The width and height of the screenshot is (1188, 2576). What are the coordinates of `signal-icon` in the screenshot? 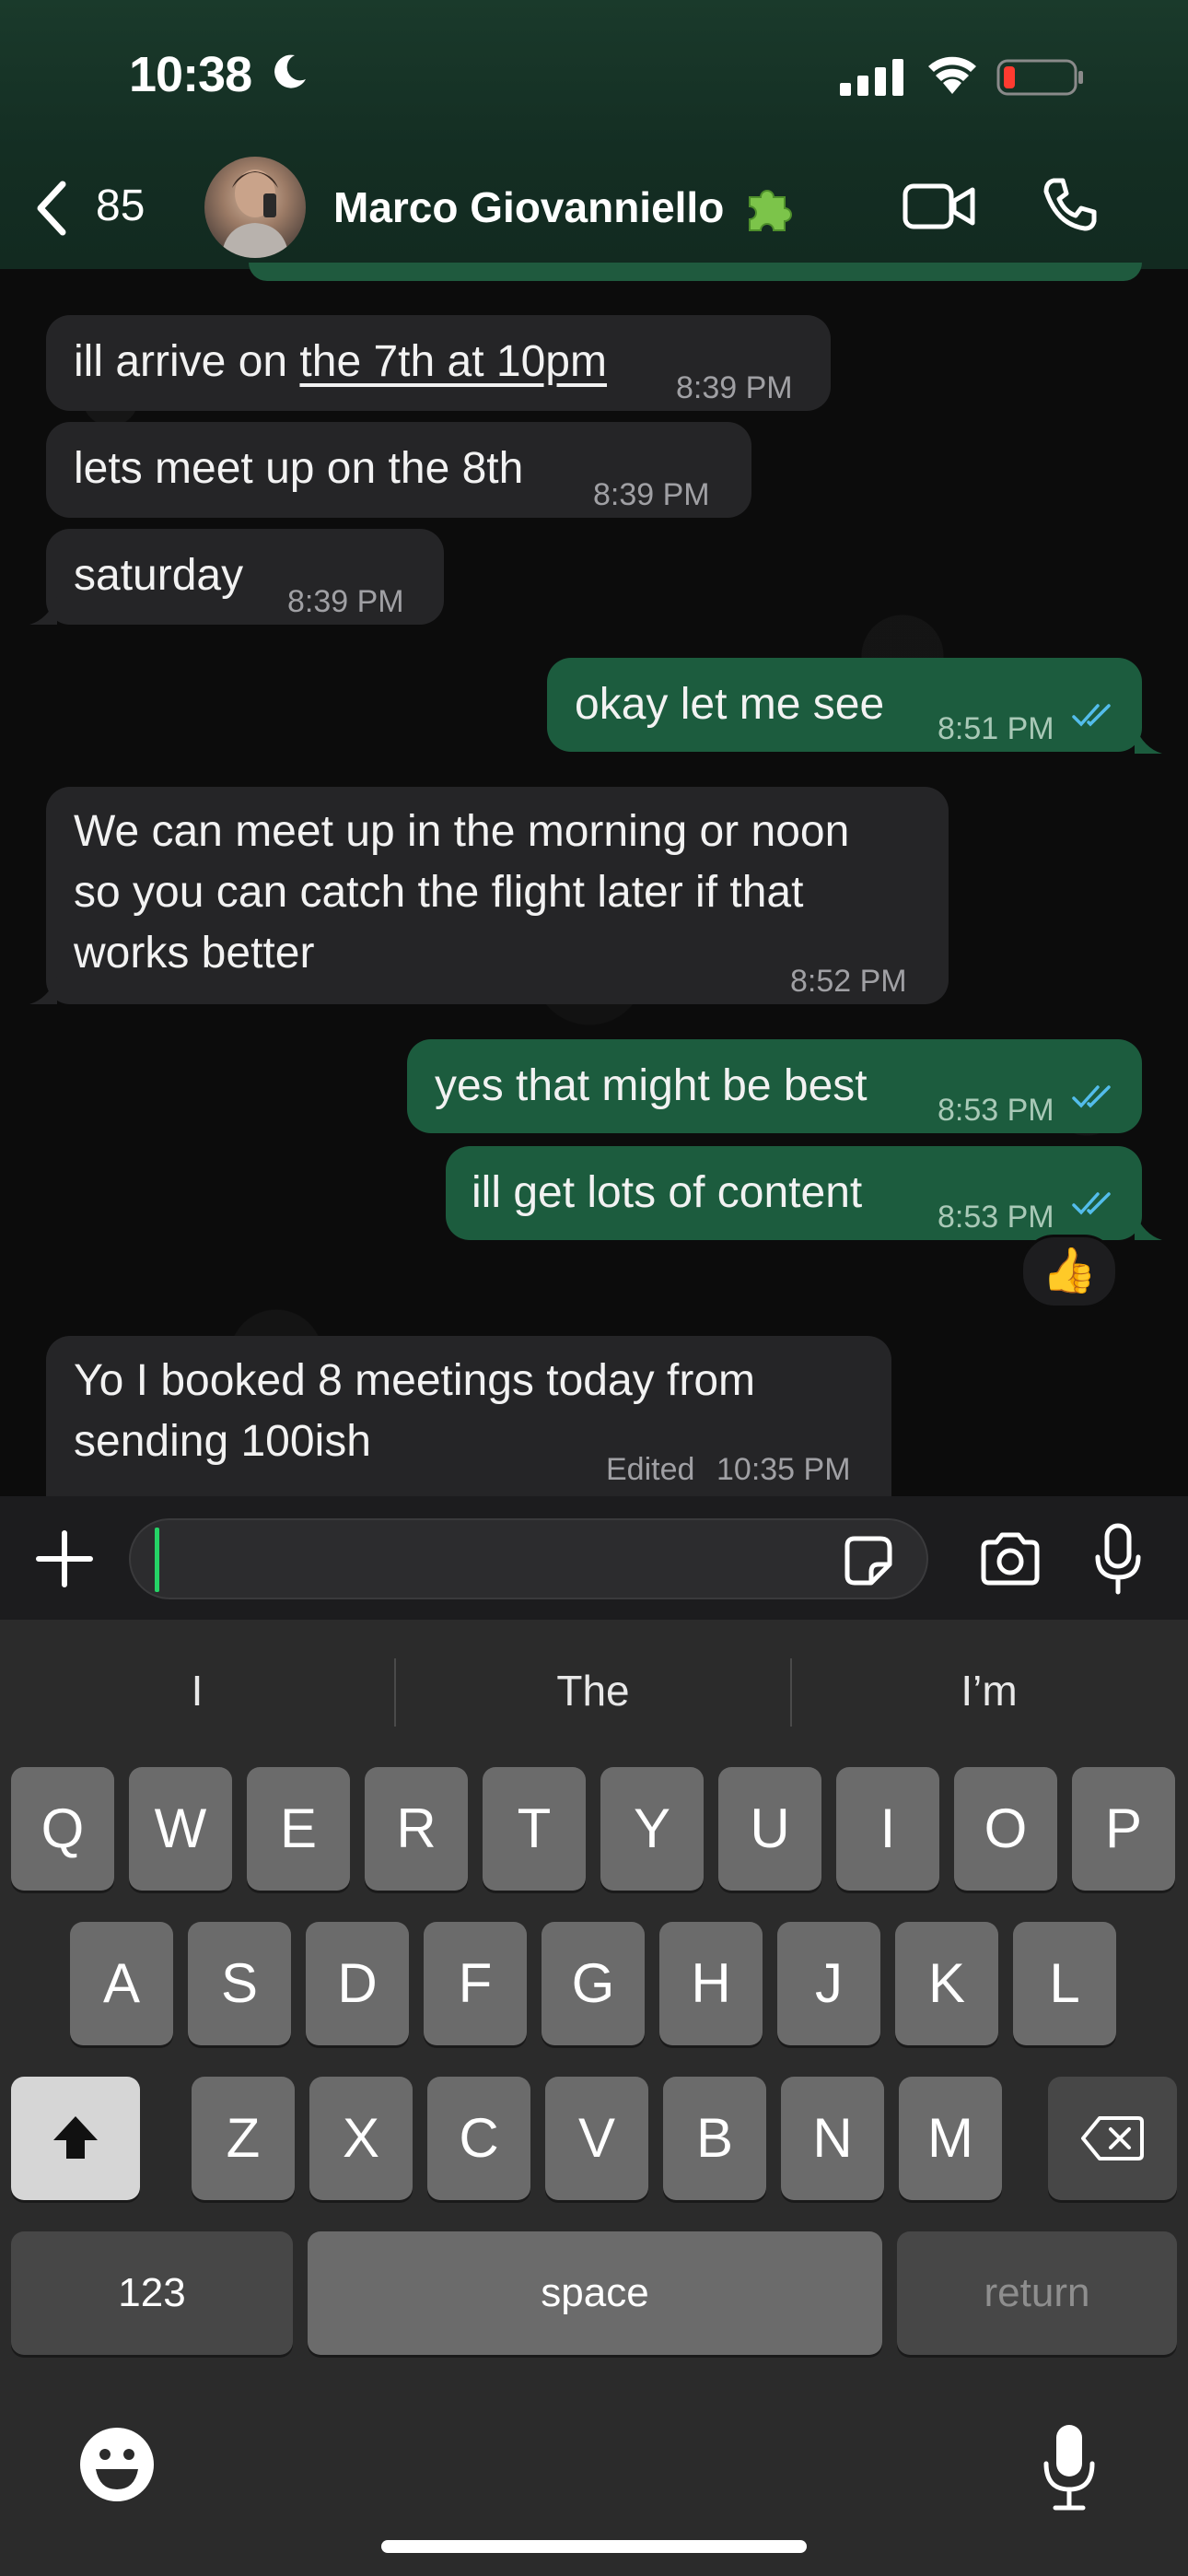 It's located at (871, 77).